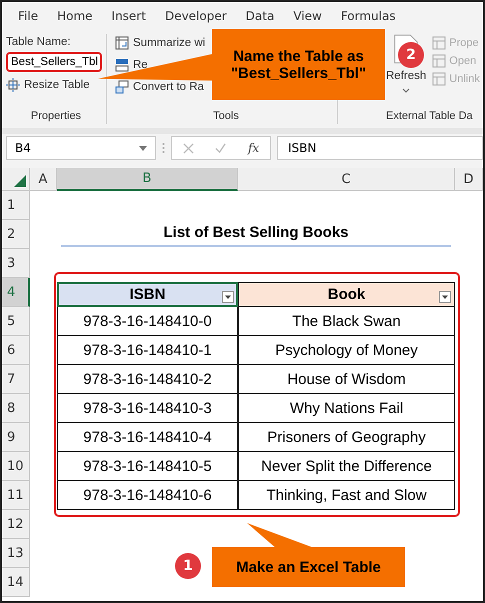  What do you see at coordinates (346, 495) in the screenshot?
I see `table-cell: Thinking, Fast and Slow` at bounding box center [346, 495].